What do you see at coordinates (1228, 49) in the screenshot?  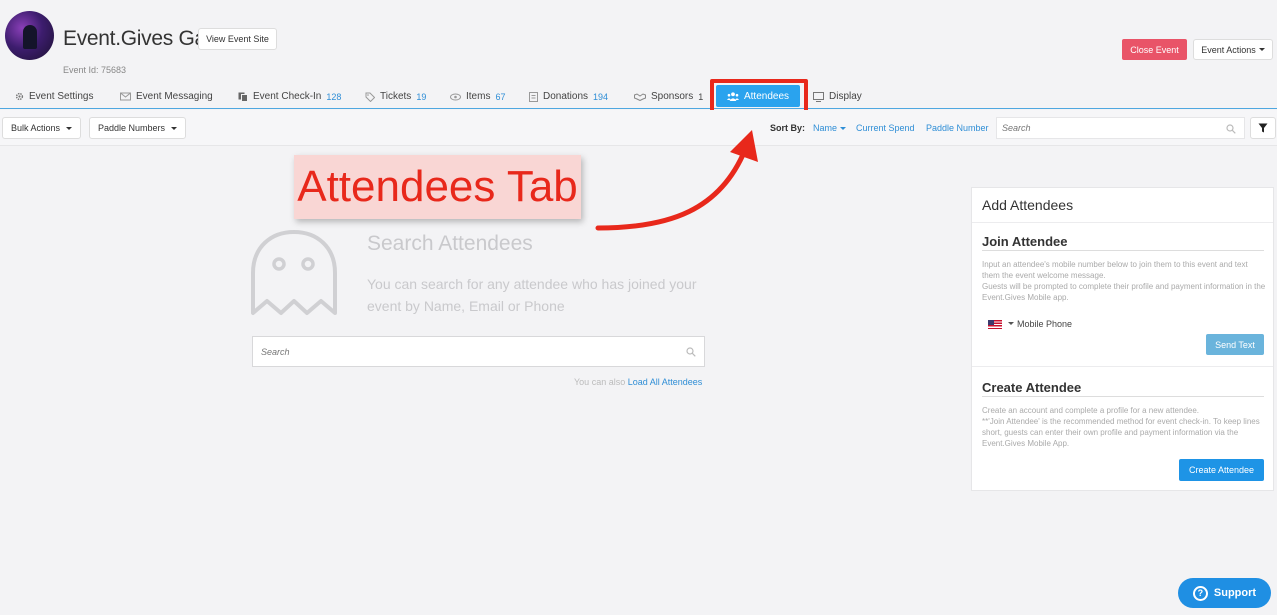 I see `event-actions-label: Event Actions` at bounding box center [1228, 49].